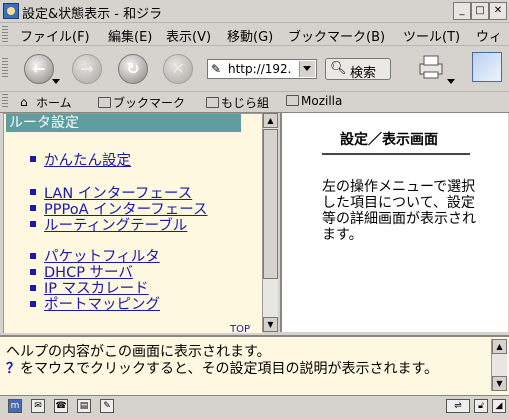  I want to click on navigator-icon: m, so click(15, 406).